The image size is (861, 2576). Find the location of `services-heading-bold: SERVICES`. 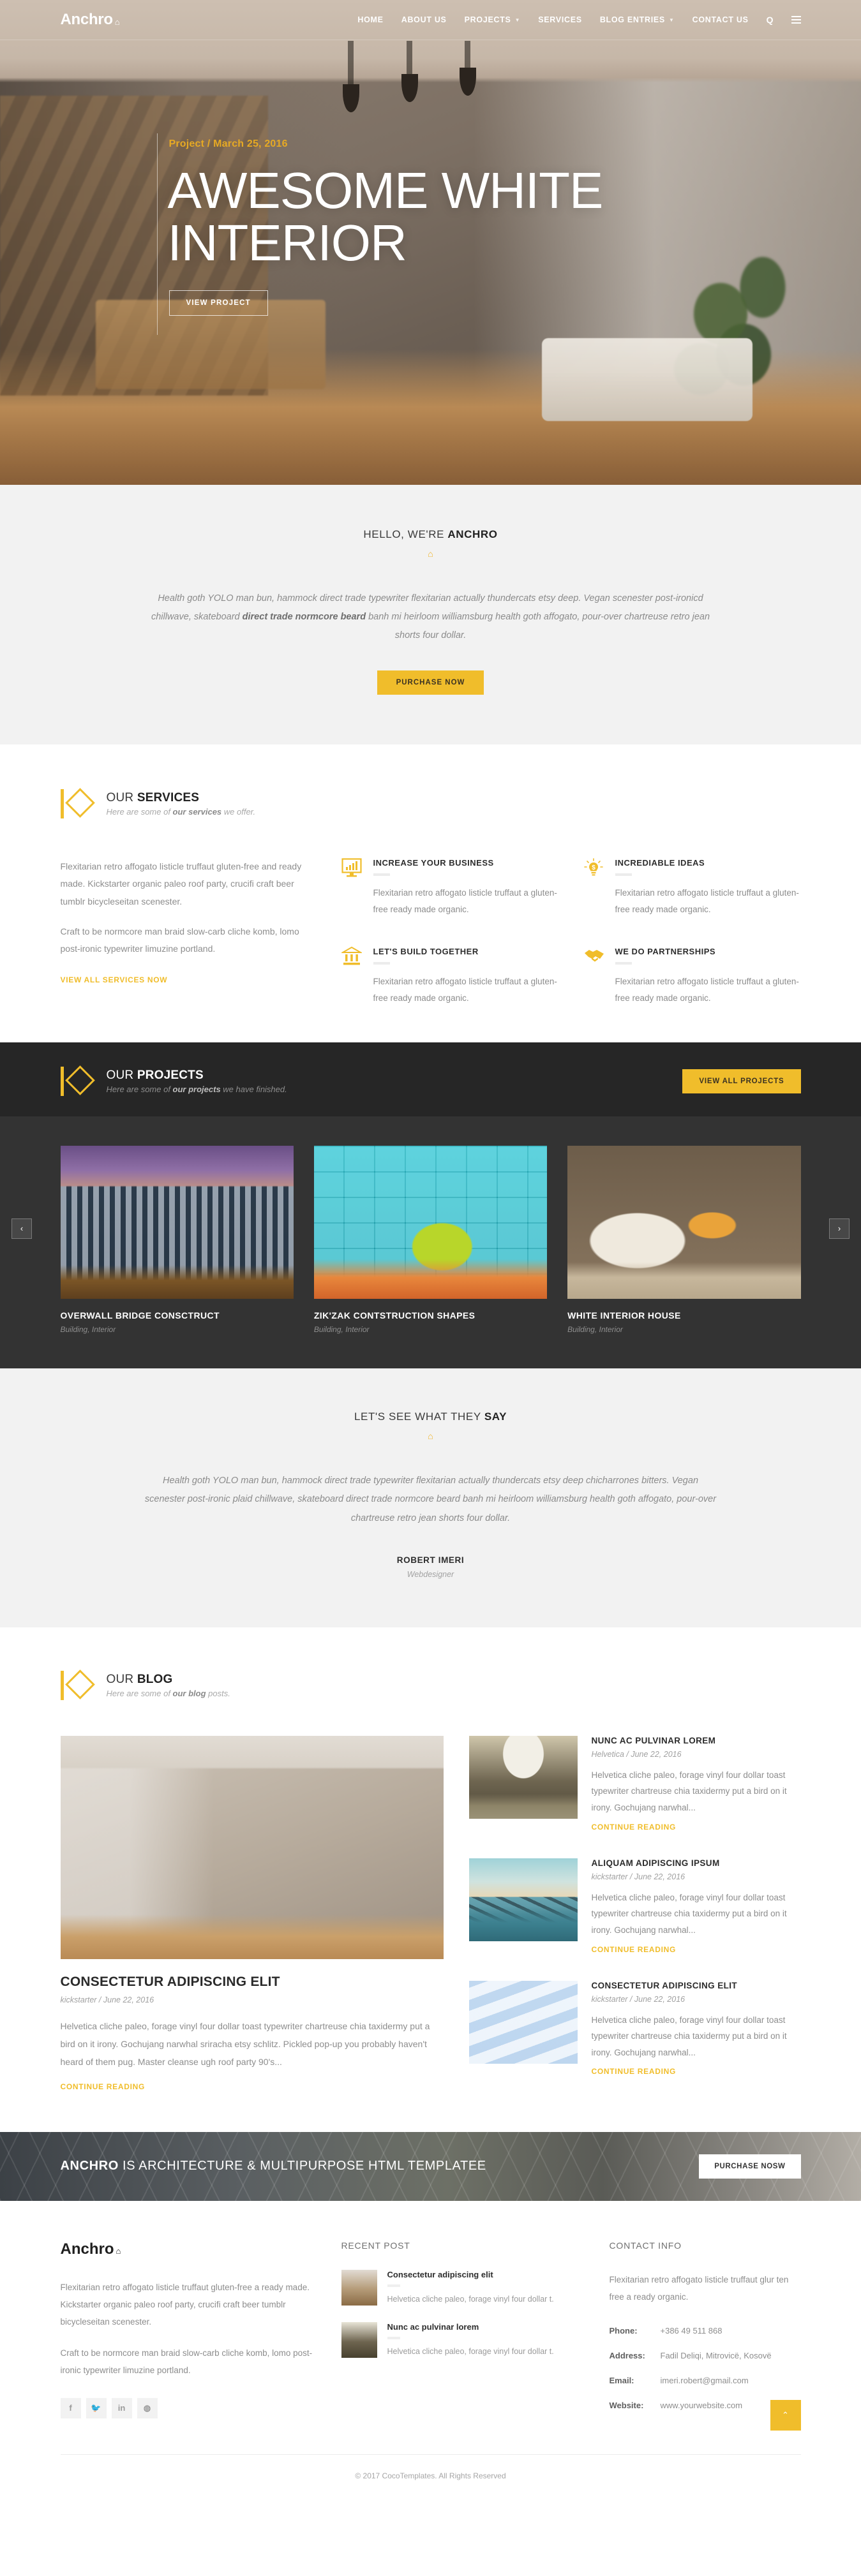

services-heading-bold: SERVICES is located at coordinates (168, 797).